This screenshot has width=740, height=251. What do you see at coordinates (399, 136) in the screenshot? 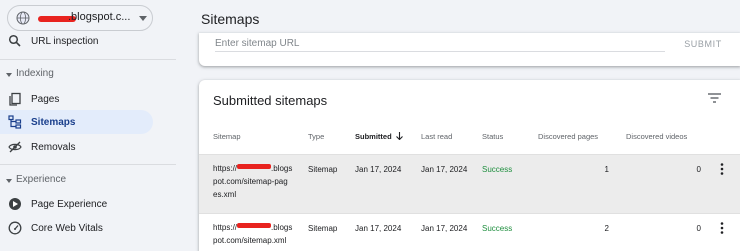
I see `sort-down-icon` at bounding box center [399, 136].